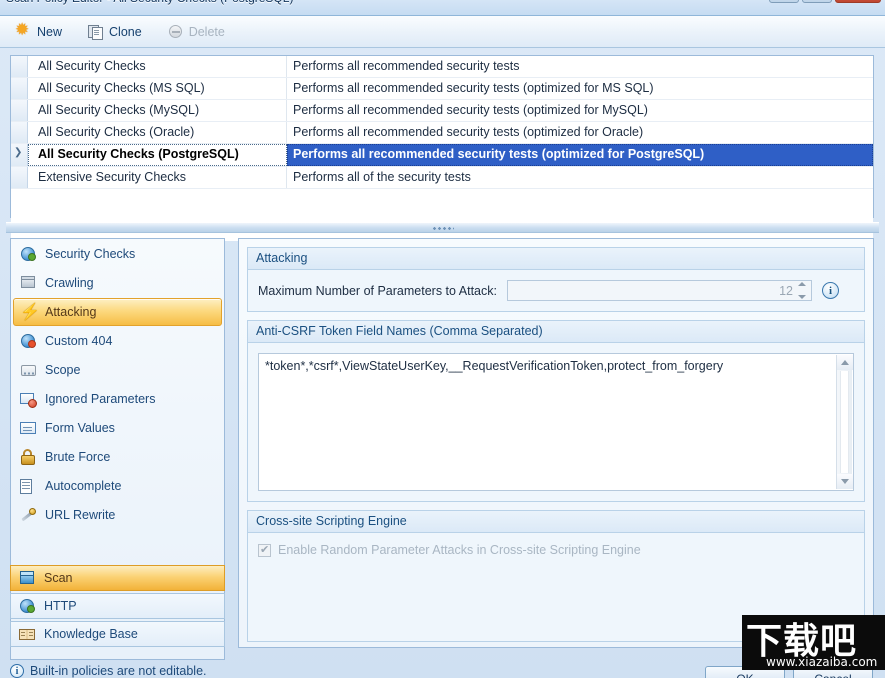  Describe the element at coordinates (157, 66) in the screenshot. I see `policy-name: All Security Checks` at that location.